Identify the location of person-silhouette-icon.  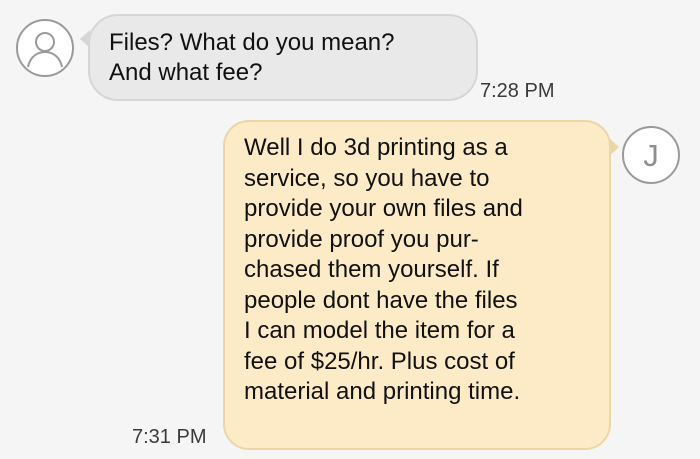
(45, 50).